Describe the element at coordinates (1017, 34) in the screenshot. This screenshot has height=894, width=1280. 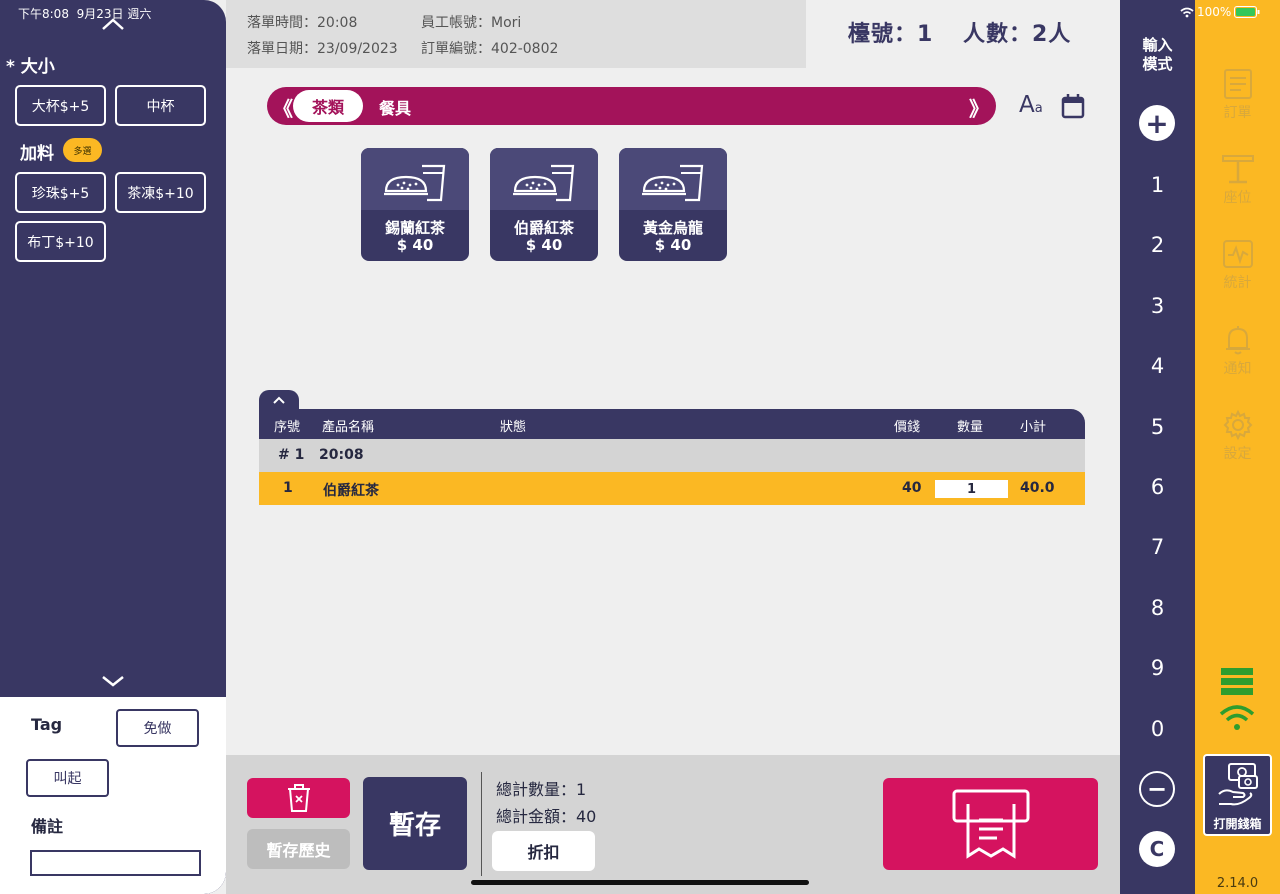
I see `guest-count: 人數：2人` at that location.